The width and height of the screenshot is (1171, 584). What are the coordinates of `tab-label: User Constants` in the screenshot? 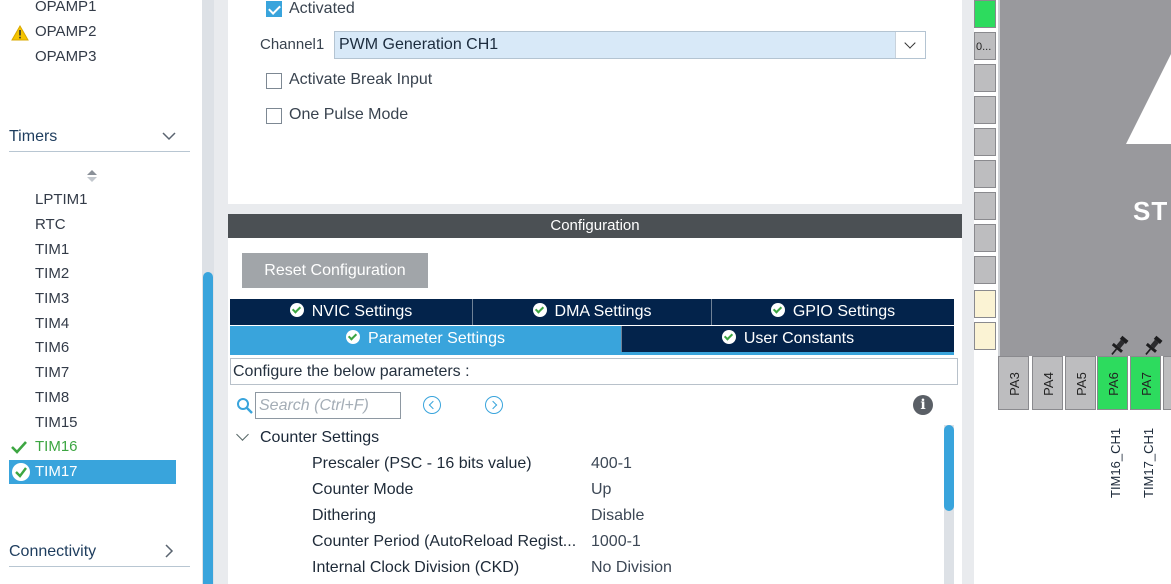 It's located at (799, 338).